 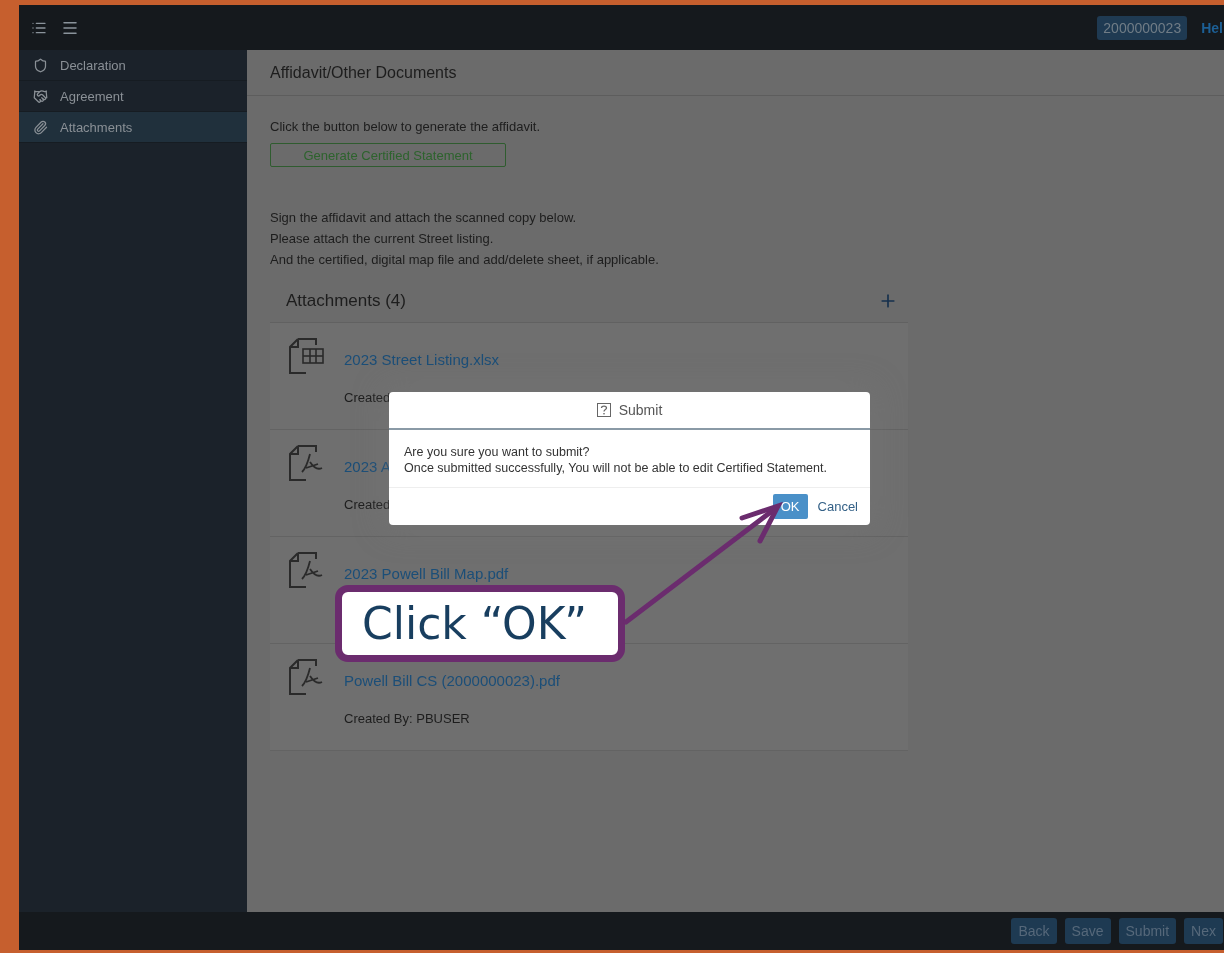 I want to click on callout-tooltip: Click “OK”, so click(x=480, y=623).